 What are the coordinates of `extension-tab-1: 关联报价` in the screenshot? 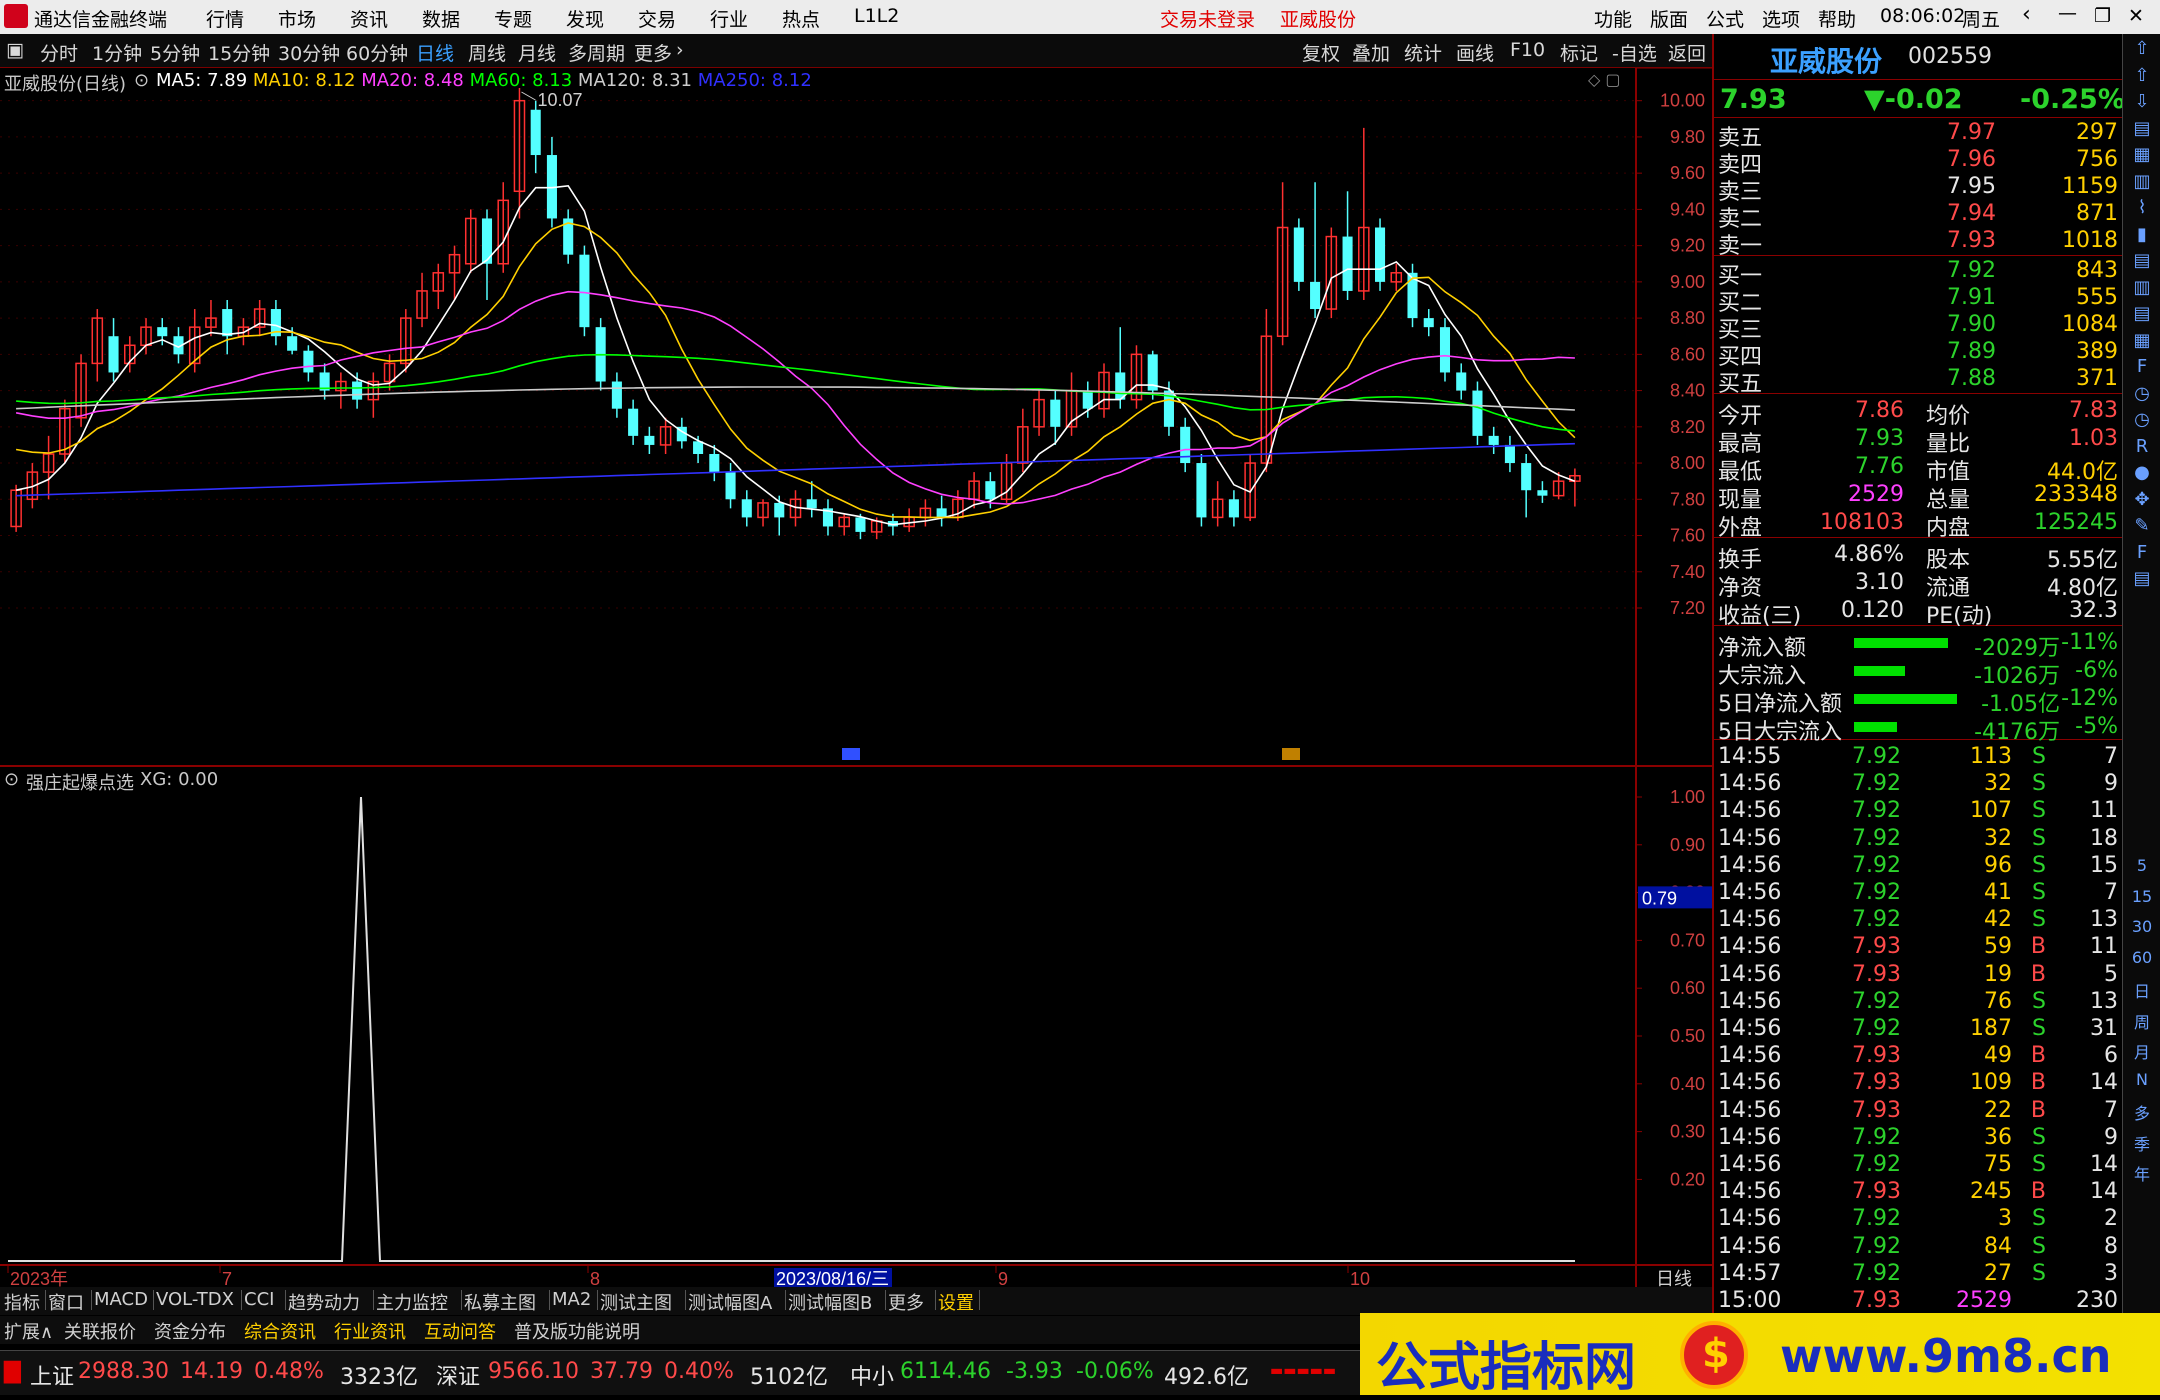 It's located at (100, 1331).